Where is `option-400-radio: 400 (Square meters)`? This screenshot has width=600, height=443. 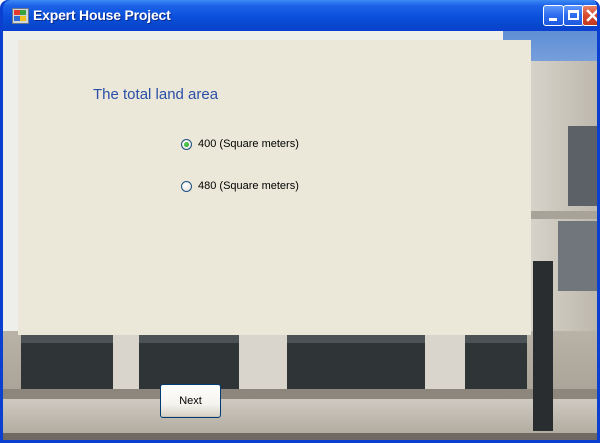
option-400-radio: 400 (Square meters) is located at coordinates (240, 144).